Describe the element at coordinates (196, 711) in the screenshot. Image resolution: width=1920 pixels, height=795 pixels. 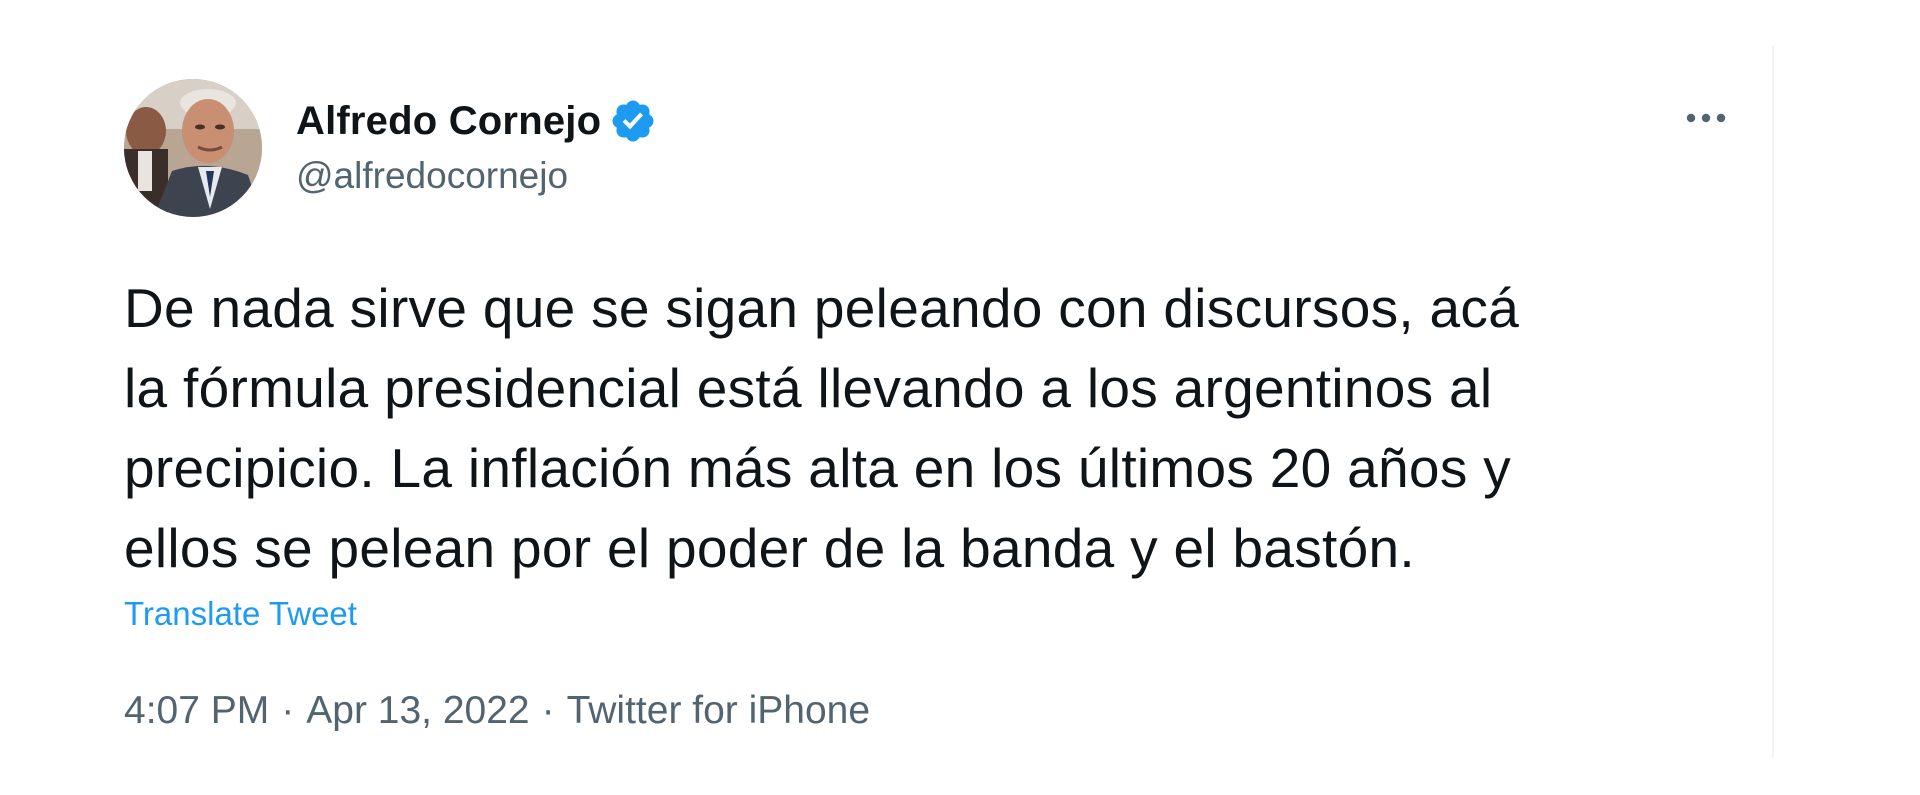
I see `tweet-time: 4:07 PM` at that location.